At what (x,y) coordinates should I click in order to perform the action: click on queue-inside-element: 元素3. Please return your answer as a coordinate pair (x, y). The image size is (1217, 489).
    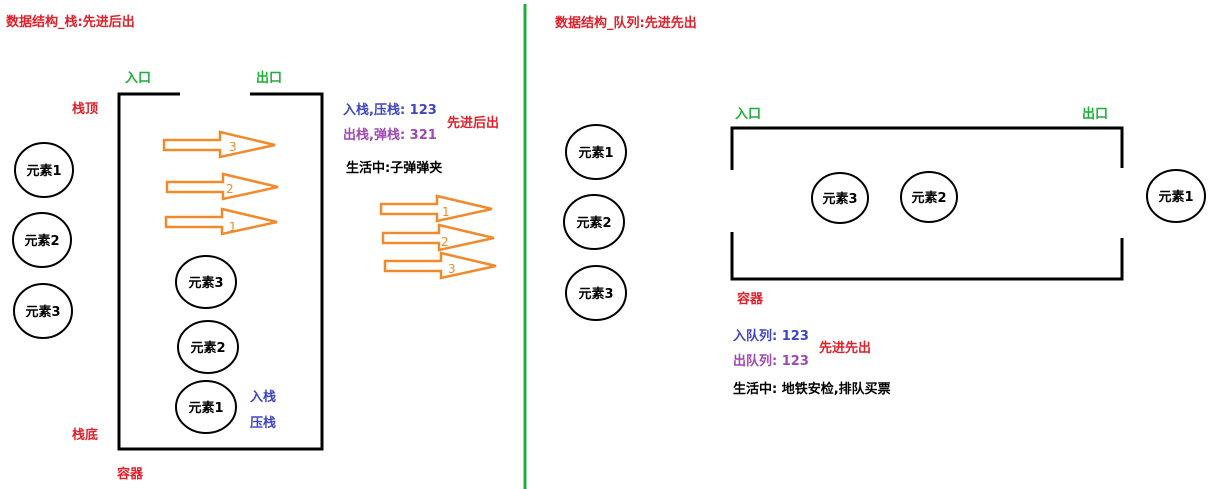
    Looking at the image, I should click on (840, 198).